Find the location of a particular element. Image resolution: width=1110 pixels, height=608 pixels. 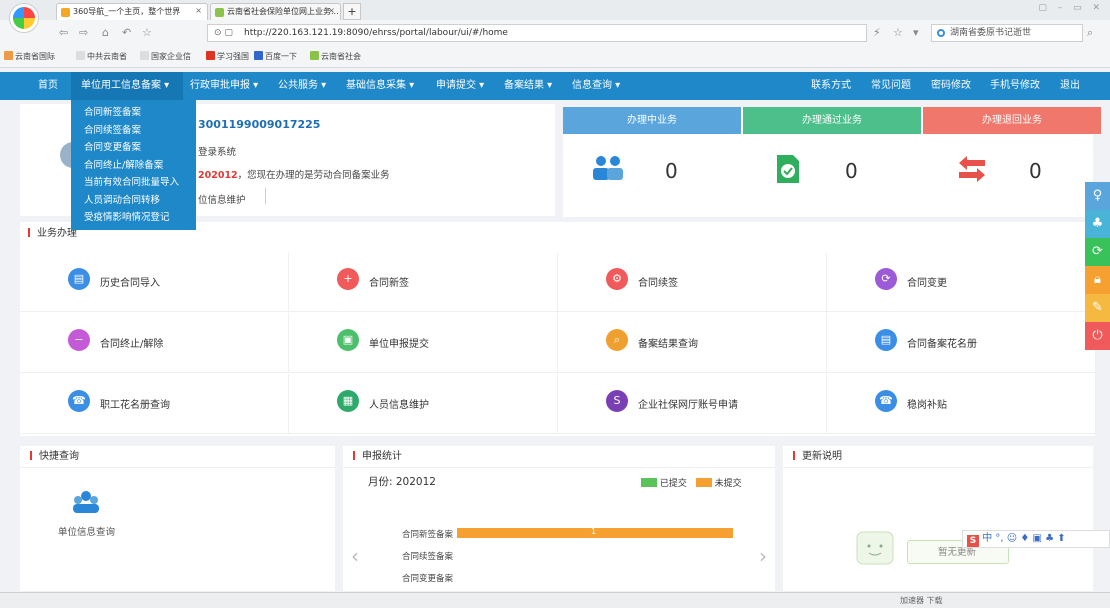

business-item: + 合同新签 is located at coordinates (423, 282).